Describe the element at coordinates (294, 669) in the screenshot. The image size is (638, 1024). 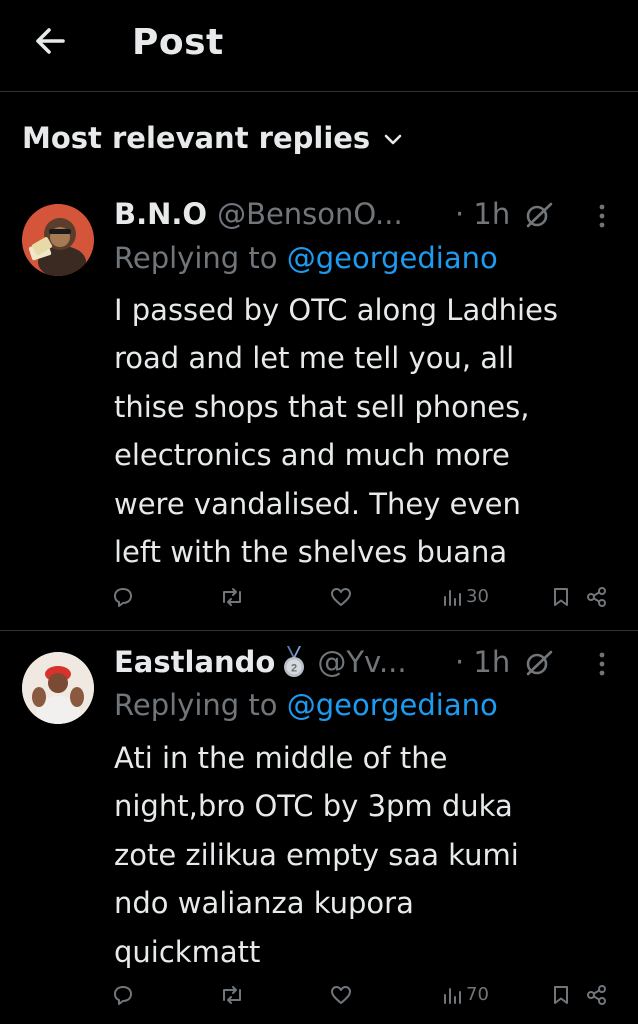
I see `svg-text: 2` at that location.